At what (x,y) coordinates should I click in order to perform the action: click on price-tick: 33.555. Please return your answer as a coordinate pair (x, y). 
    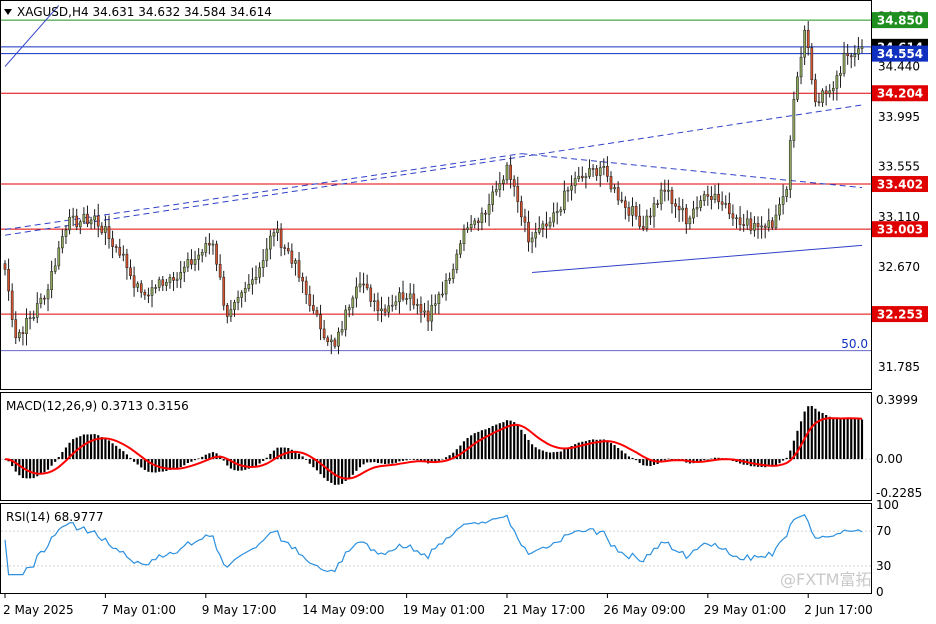
    Looking at the image, I should click on (899, 167).